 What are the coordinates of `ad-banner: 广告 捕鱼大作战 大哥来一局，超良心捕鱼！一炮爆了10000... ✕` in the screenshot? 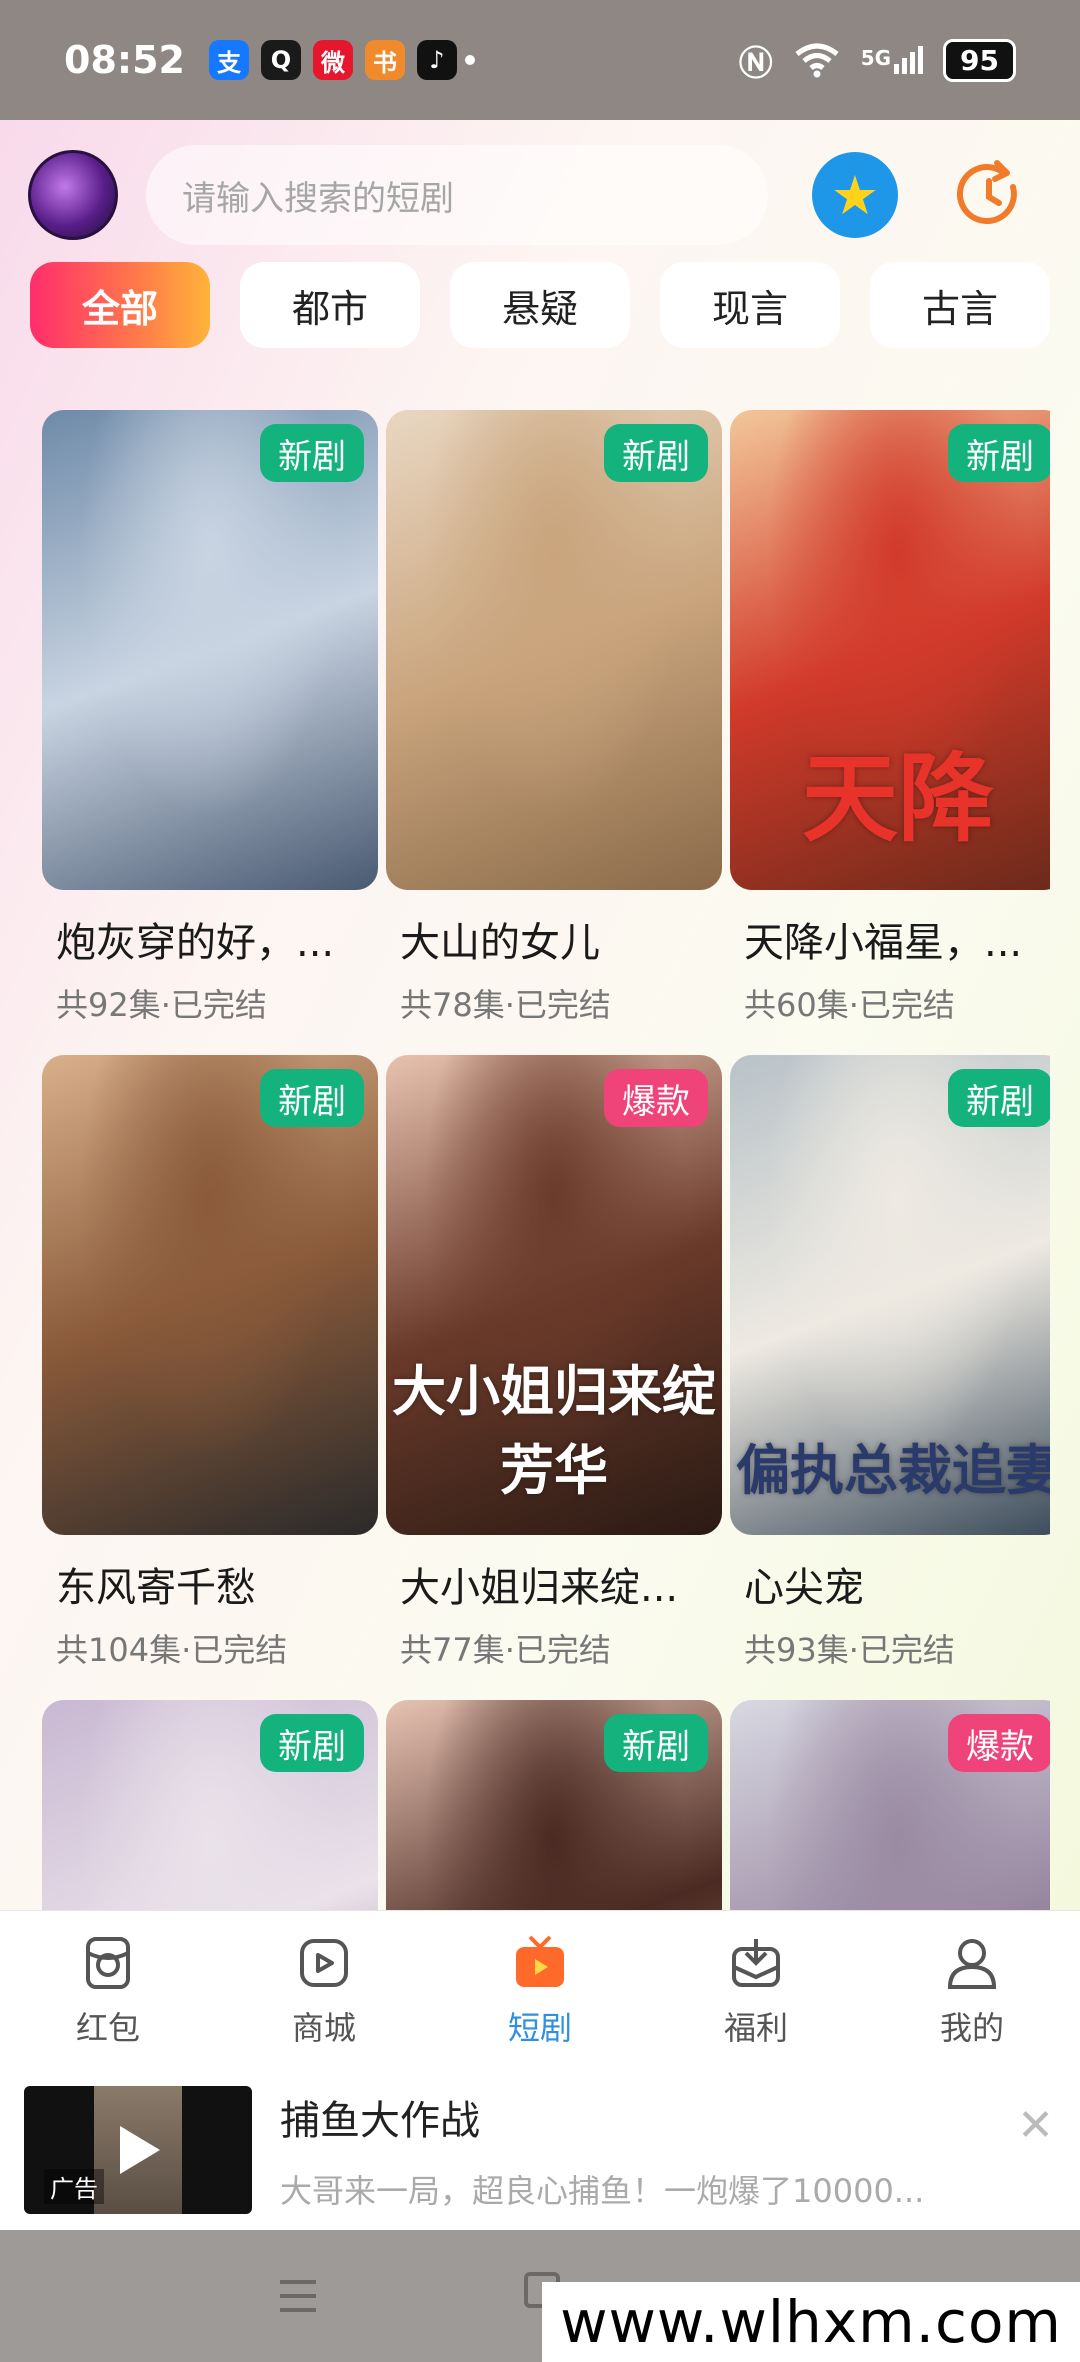 It's located at (540, 2150).